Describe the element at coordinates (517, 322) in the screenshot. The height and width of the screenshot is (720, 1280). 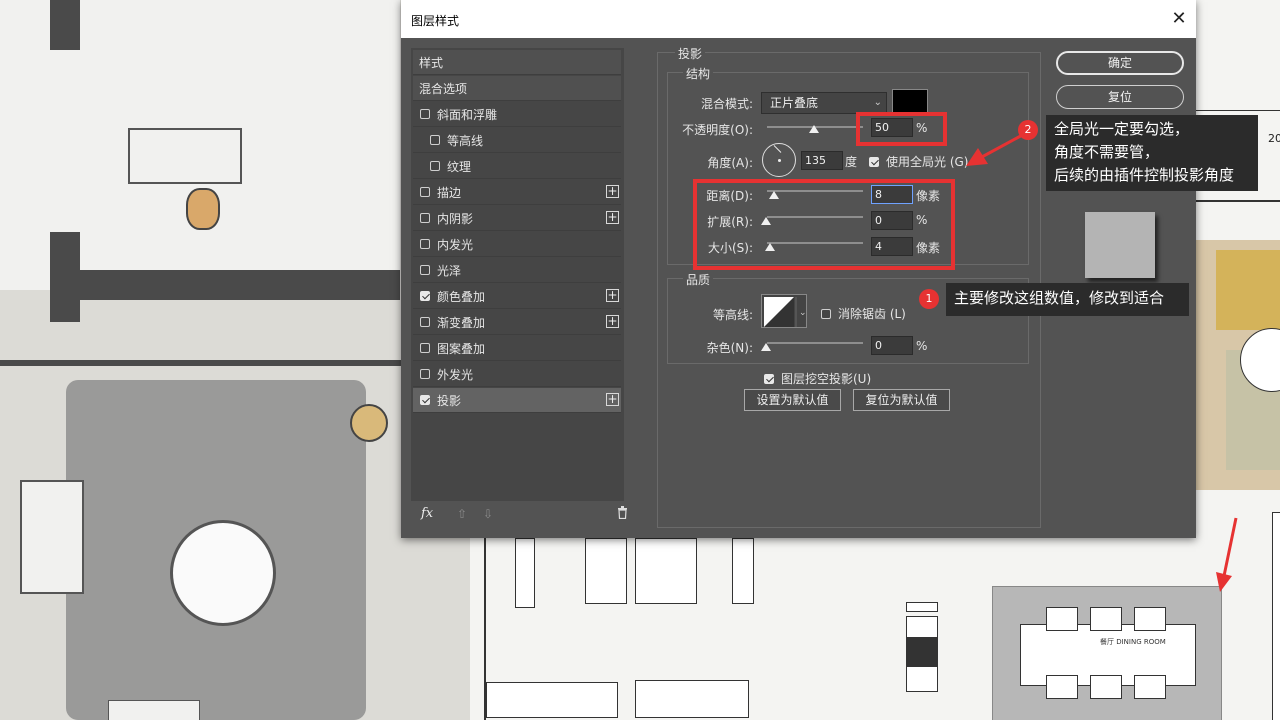
I see `style-item: 渐变叠加 +` at that location.